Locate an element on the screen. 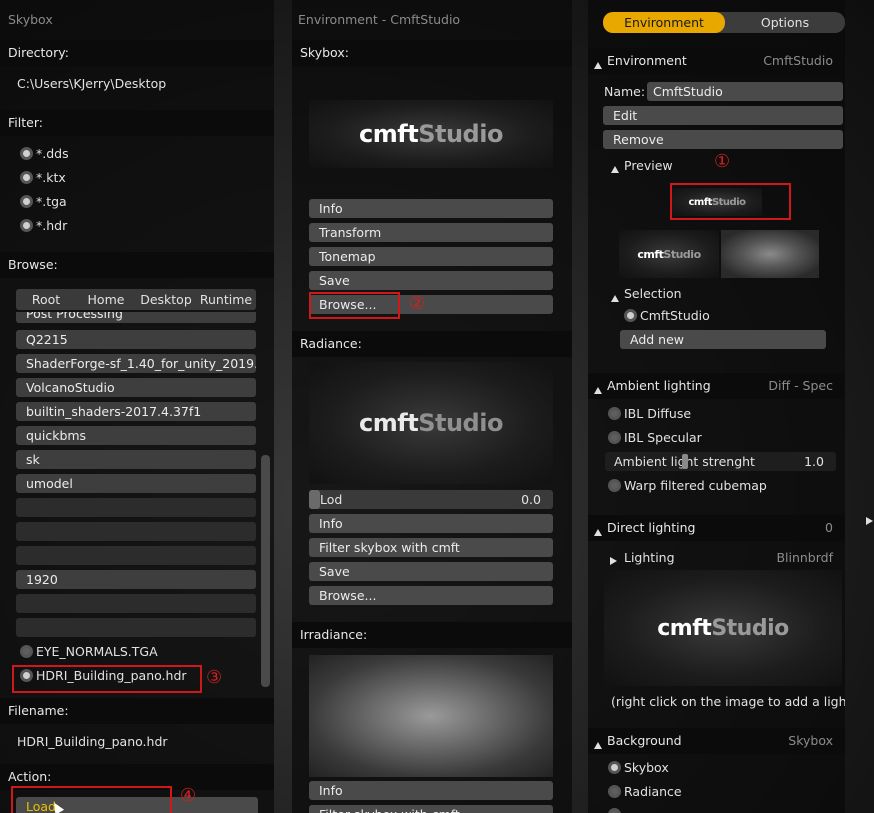  radiance-preview-image: cmftStudio is located at coordinates (431, 423).